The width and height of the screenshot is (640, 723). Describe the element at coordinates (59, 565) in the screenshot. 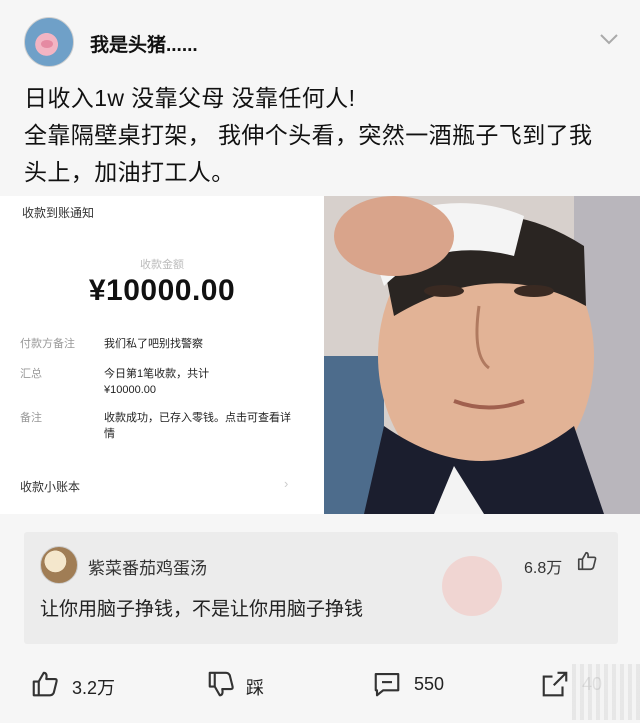

I see `commenter-avatar` at that location.